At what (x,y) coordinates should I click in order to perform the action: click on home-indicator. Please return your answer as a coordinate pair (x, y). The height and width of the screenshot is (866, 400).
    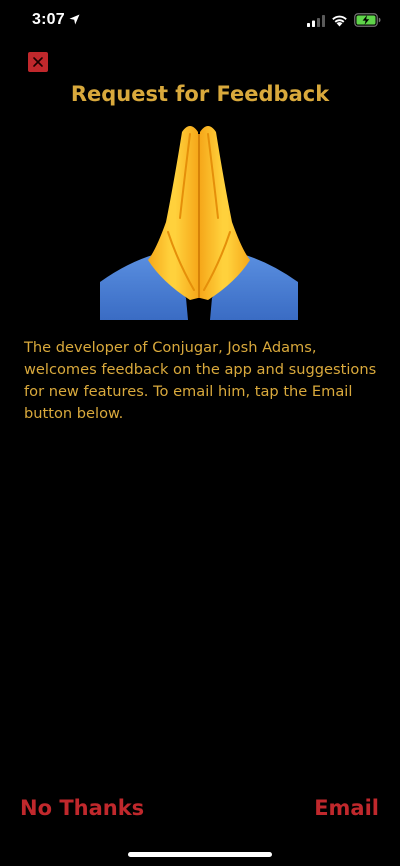
    Looking at the image, I should click on (200, 854).